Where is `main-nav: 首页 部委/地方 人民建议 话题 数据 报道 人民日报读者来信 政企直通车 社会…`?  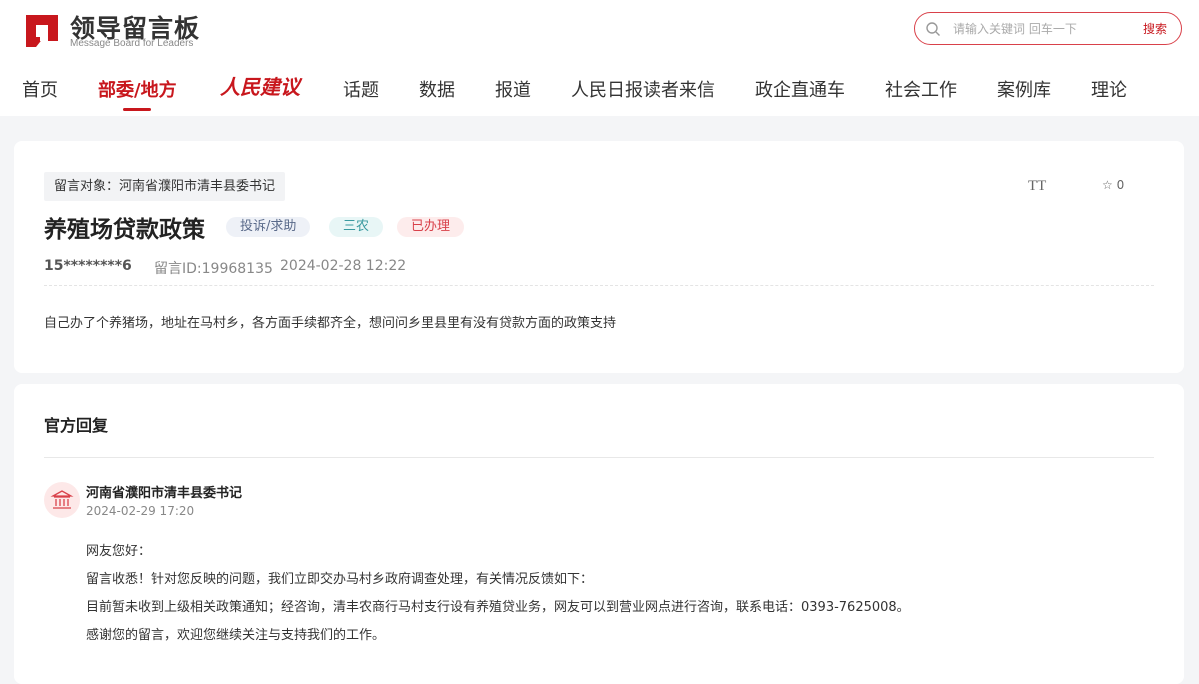 main-nav: 首页 部委/地方 人民建议 话题 数据 报道 人民日报读者来信 政企直通车 社会… is located at coordinates (599, 92).